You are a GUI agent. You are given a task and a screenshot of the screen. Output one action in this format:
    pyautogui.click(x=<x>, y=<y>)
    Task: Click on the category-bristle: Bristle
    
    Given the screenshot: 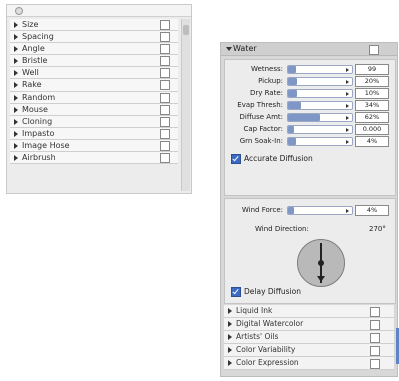 What is the action you would take?
    pyautogui.click(x=94, y=61)
    